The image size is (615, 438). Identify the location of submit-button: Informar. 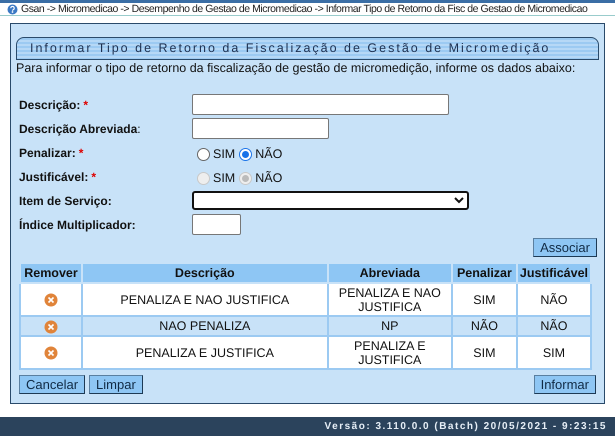
(565, 384).